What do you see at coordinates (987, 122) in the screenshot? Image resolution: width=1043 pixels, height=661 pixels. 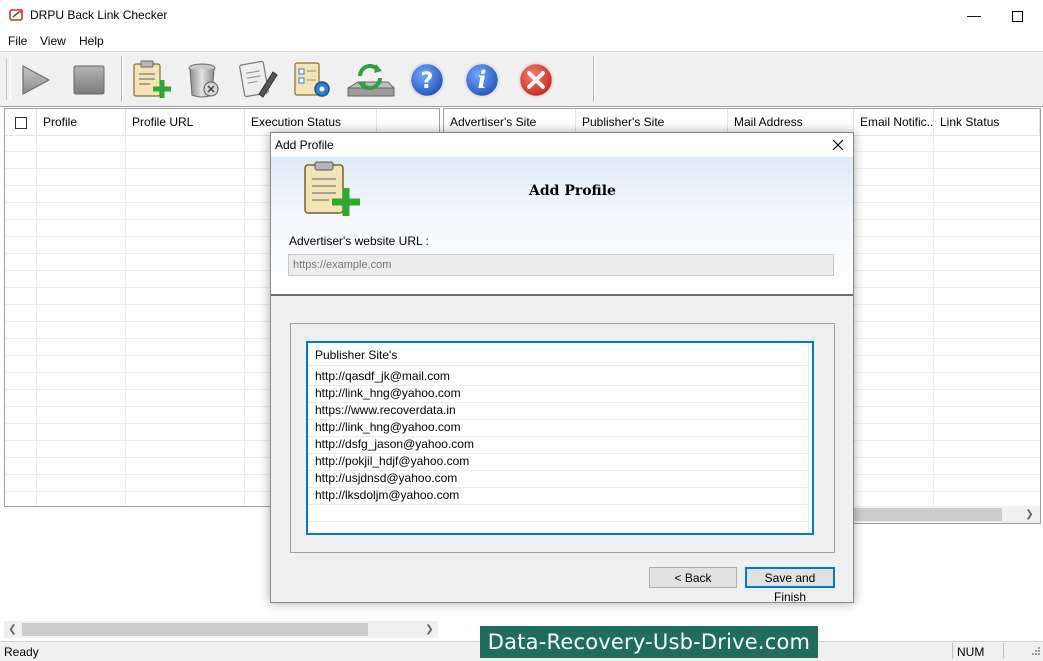 I see `col-link-status: Link Status` at bounding box center [987, 122].